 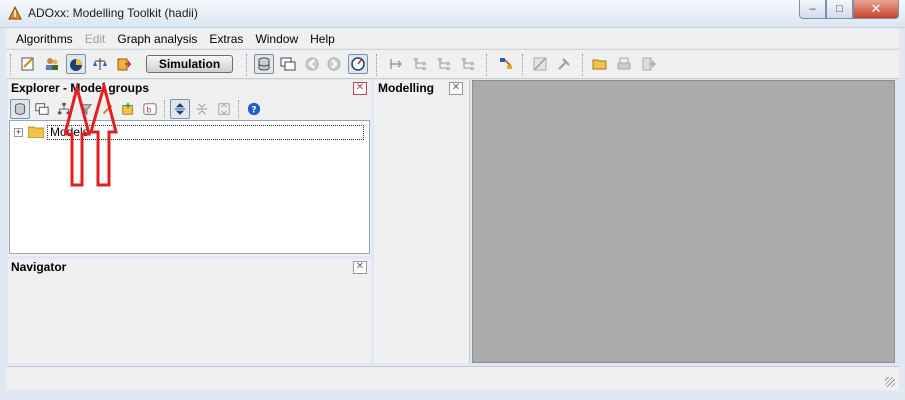 I want to click on properties-icon: b, so click(x=150, y=109).